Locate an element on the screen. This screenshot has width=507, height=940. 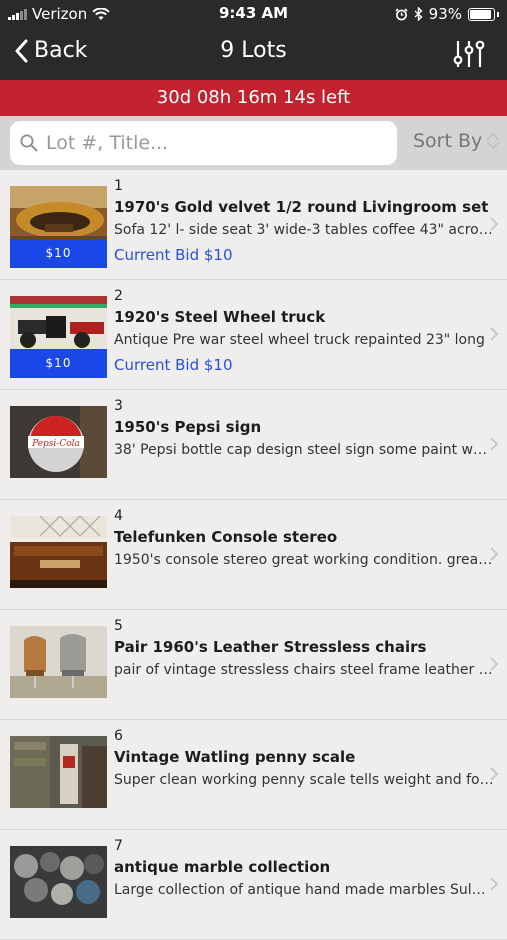
chevron-left-icon is located at coordinates (21, 50).